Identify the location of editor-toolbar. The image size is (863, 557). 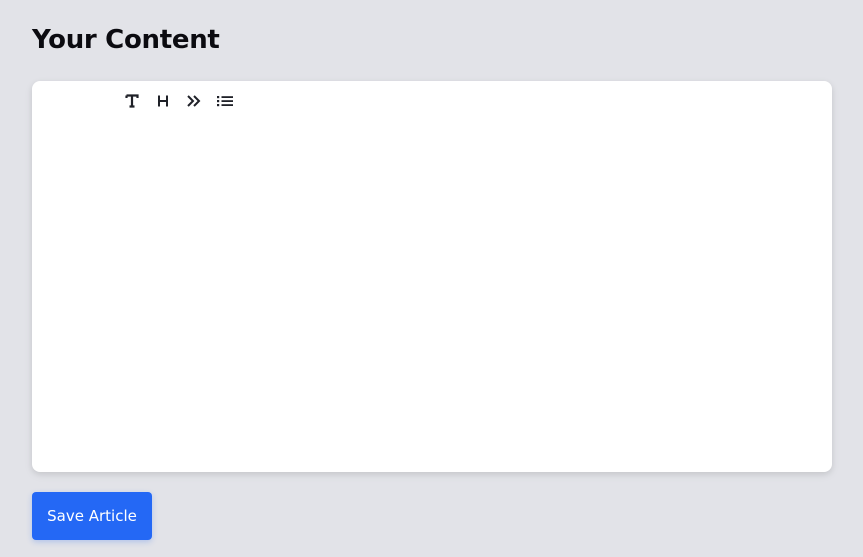
(178, 101).